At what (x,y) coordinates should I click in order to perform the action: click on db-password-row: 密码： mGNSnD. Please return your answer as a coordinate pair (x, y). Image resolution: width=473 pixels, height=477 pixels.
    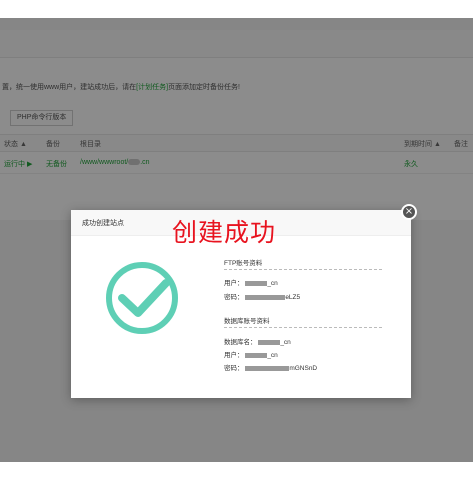
    Looking at the image, I should click on (271, 368).